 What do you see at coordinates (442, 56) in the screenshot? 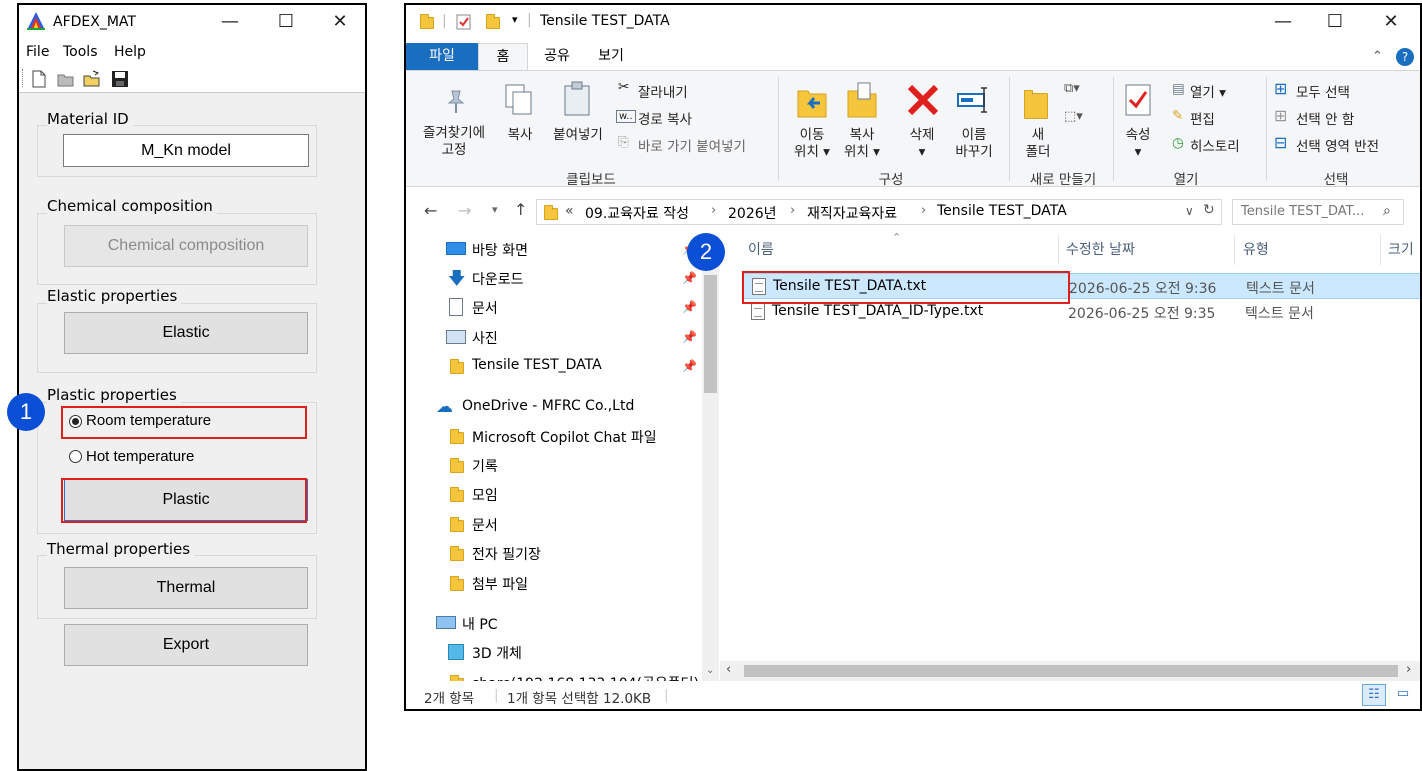
I see `tab-file: 파일` at bounding box center [442, 56].